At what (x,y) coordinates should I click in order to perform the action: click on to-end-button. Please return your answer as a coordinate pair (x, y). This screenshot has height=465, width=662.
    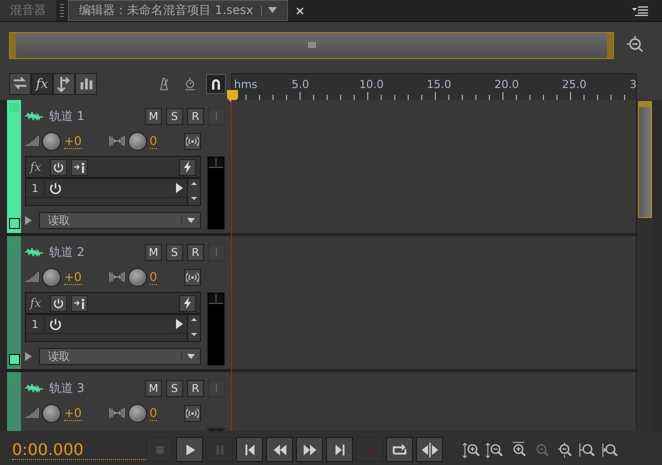
    Looking at the image, I should click on (339, 449).